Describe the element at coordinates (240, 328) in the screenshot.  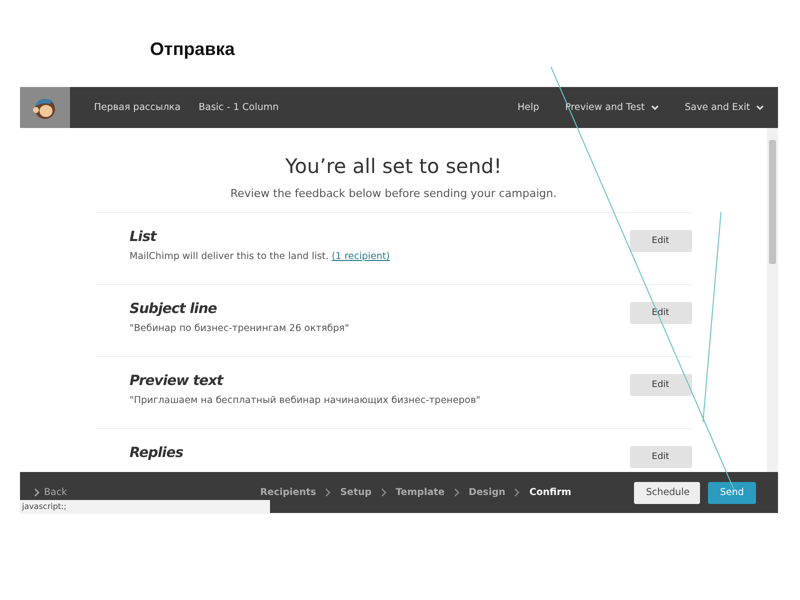
I see `section-description: "Вебинар по бизнес-тренингам 26 октября"` at that location.